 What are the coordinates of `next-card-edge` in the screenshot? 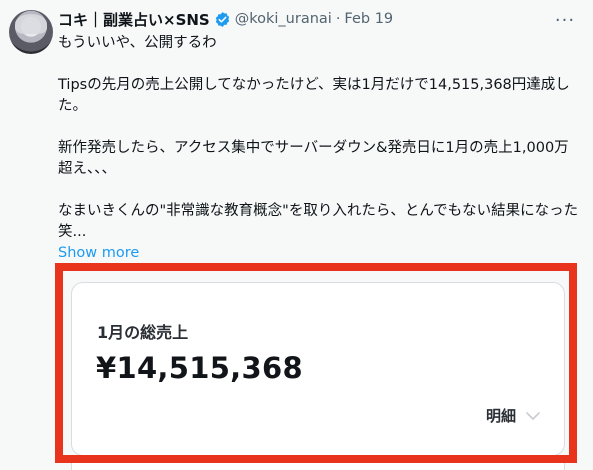 It's located at (318, 466).